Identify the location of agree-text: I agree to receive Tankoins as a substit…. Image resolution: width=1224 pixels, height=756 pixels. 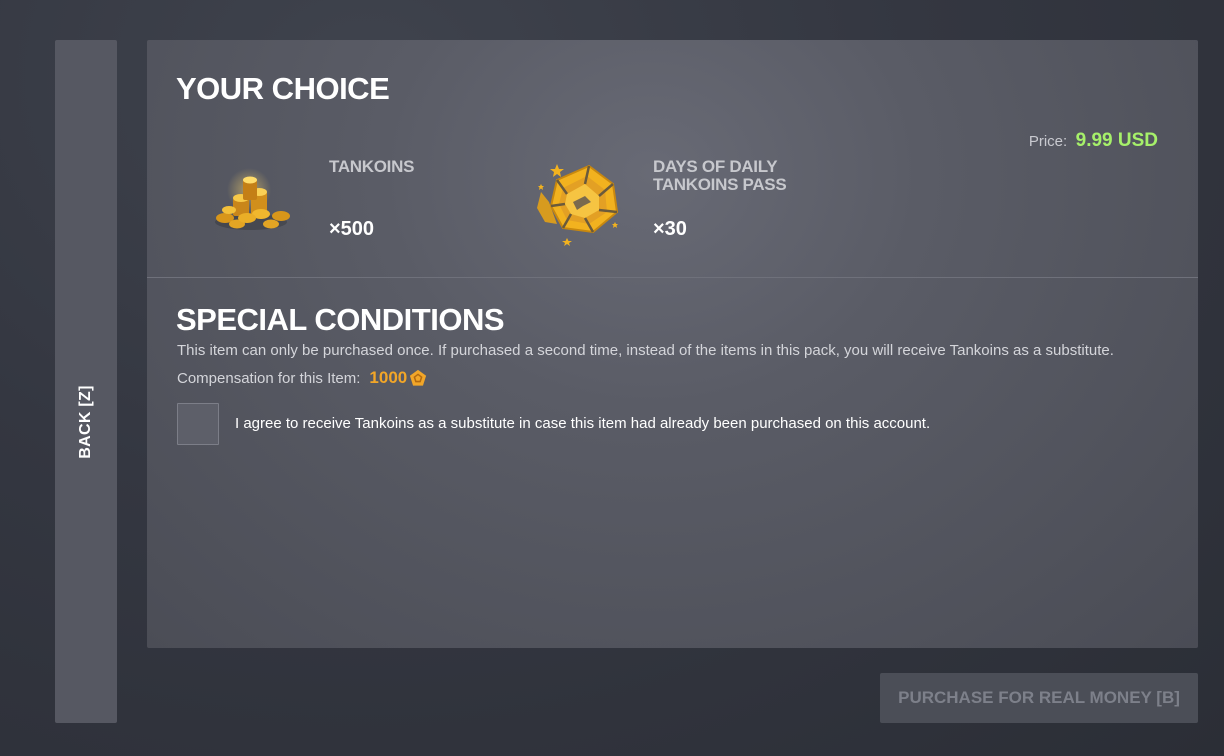
(583, 423).